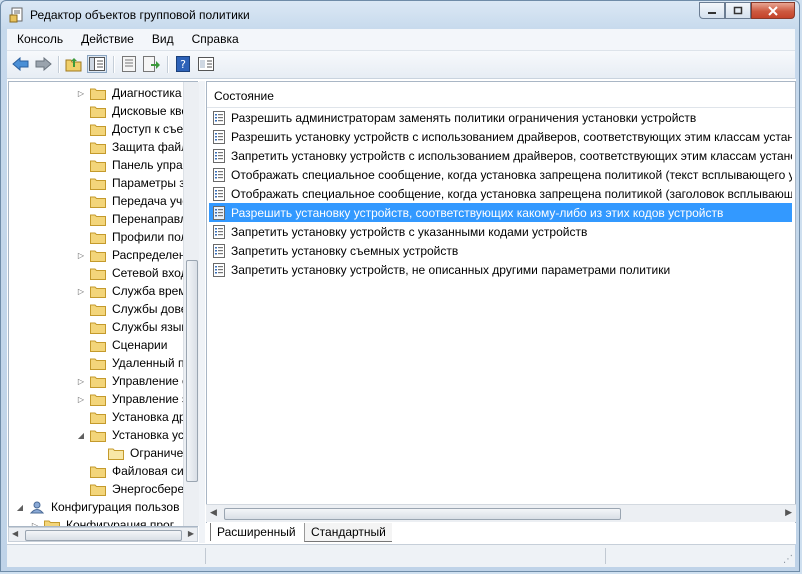 The image size is (802, 574). I want to click on close-button, so click(773, 10).